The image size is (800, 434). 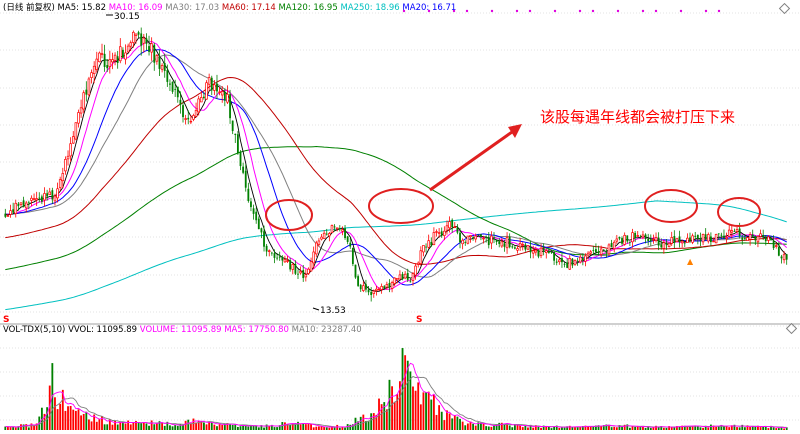 What do you see at coordinates (250, 8) in the screenshot?
I see `header-label-3: MA60: 17.14` at bounding box center [250, 8].